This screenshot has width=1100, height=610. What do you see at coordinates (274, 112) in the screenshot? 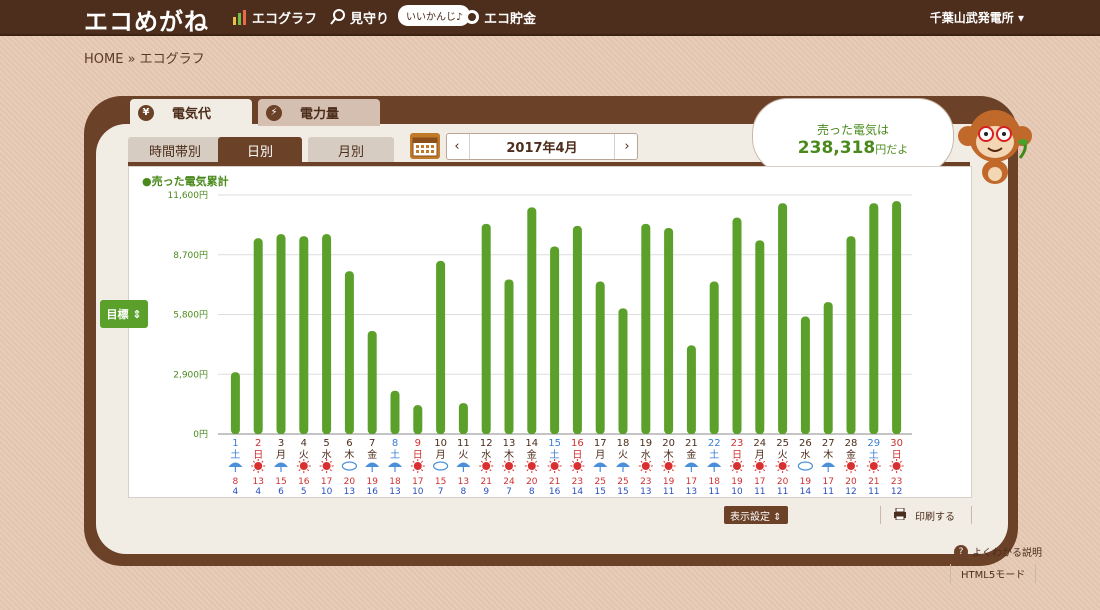
I see `lightning-icon: ⚡` at bounding box center [274, 112].